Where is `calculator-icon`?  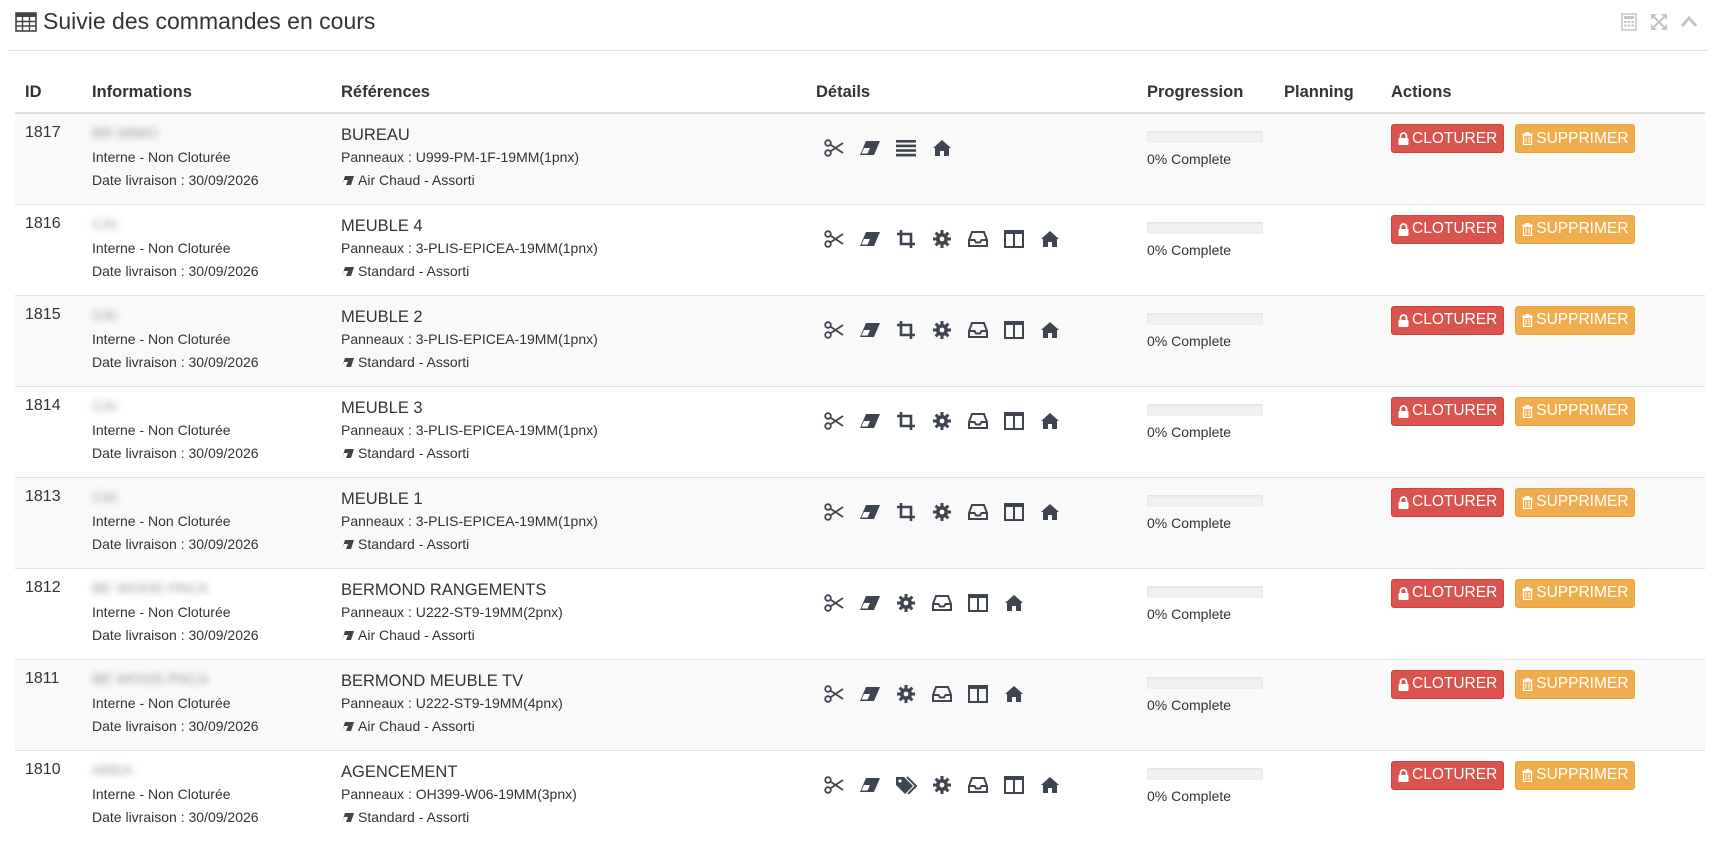
calculator-icon is located at coordinates (1629, 22).